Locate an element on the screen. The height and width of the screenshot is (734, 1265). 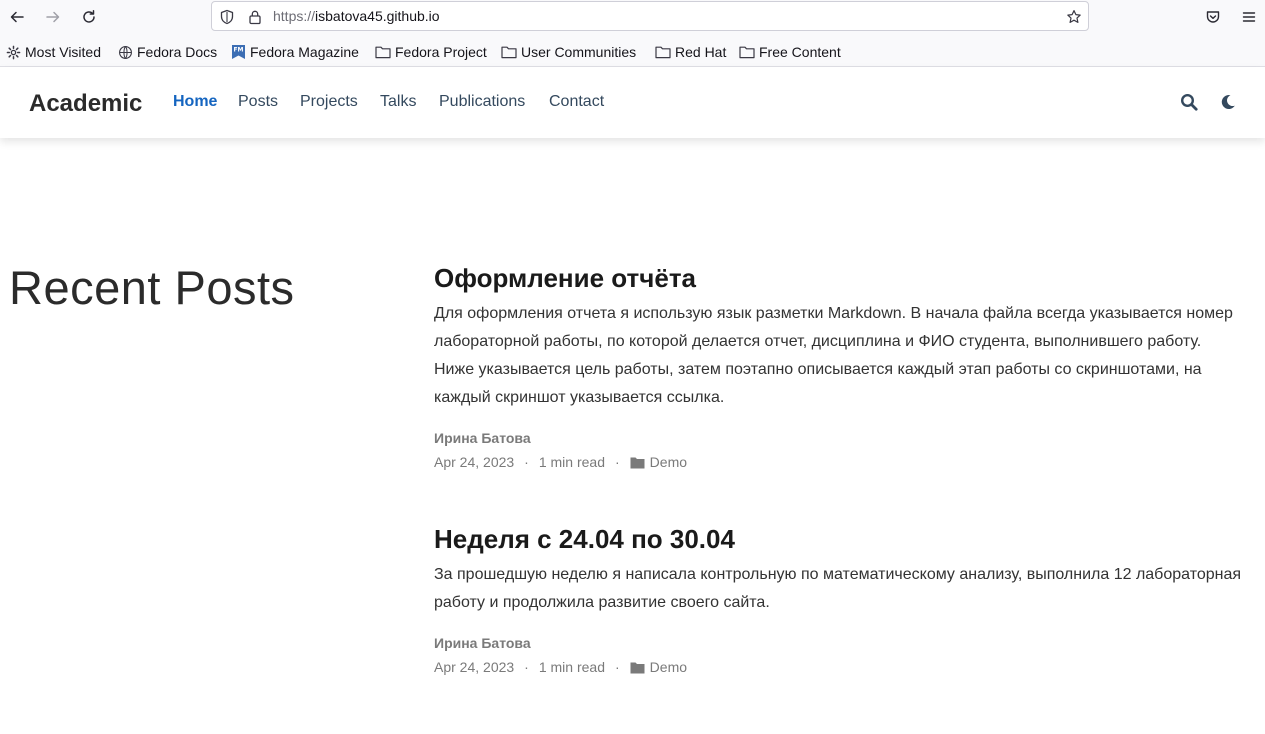
theme-toggle-button is located at coordinates (1228, 102).